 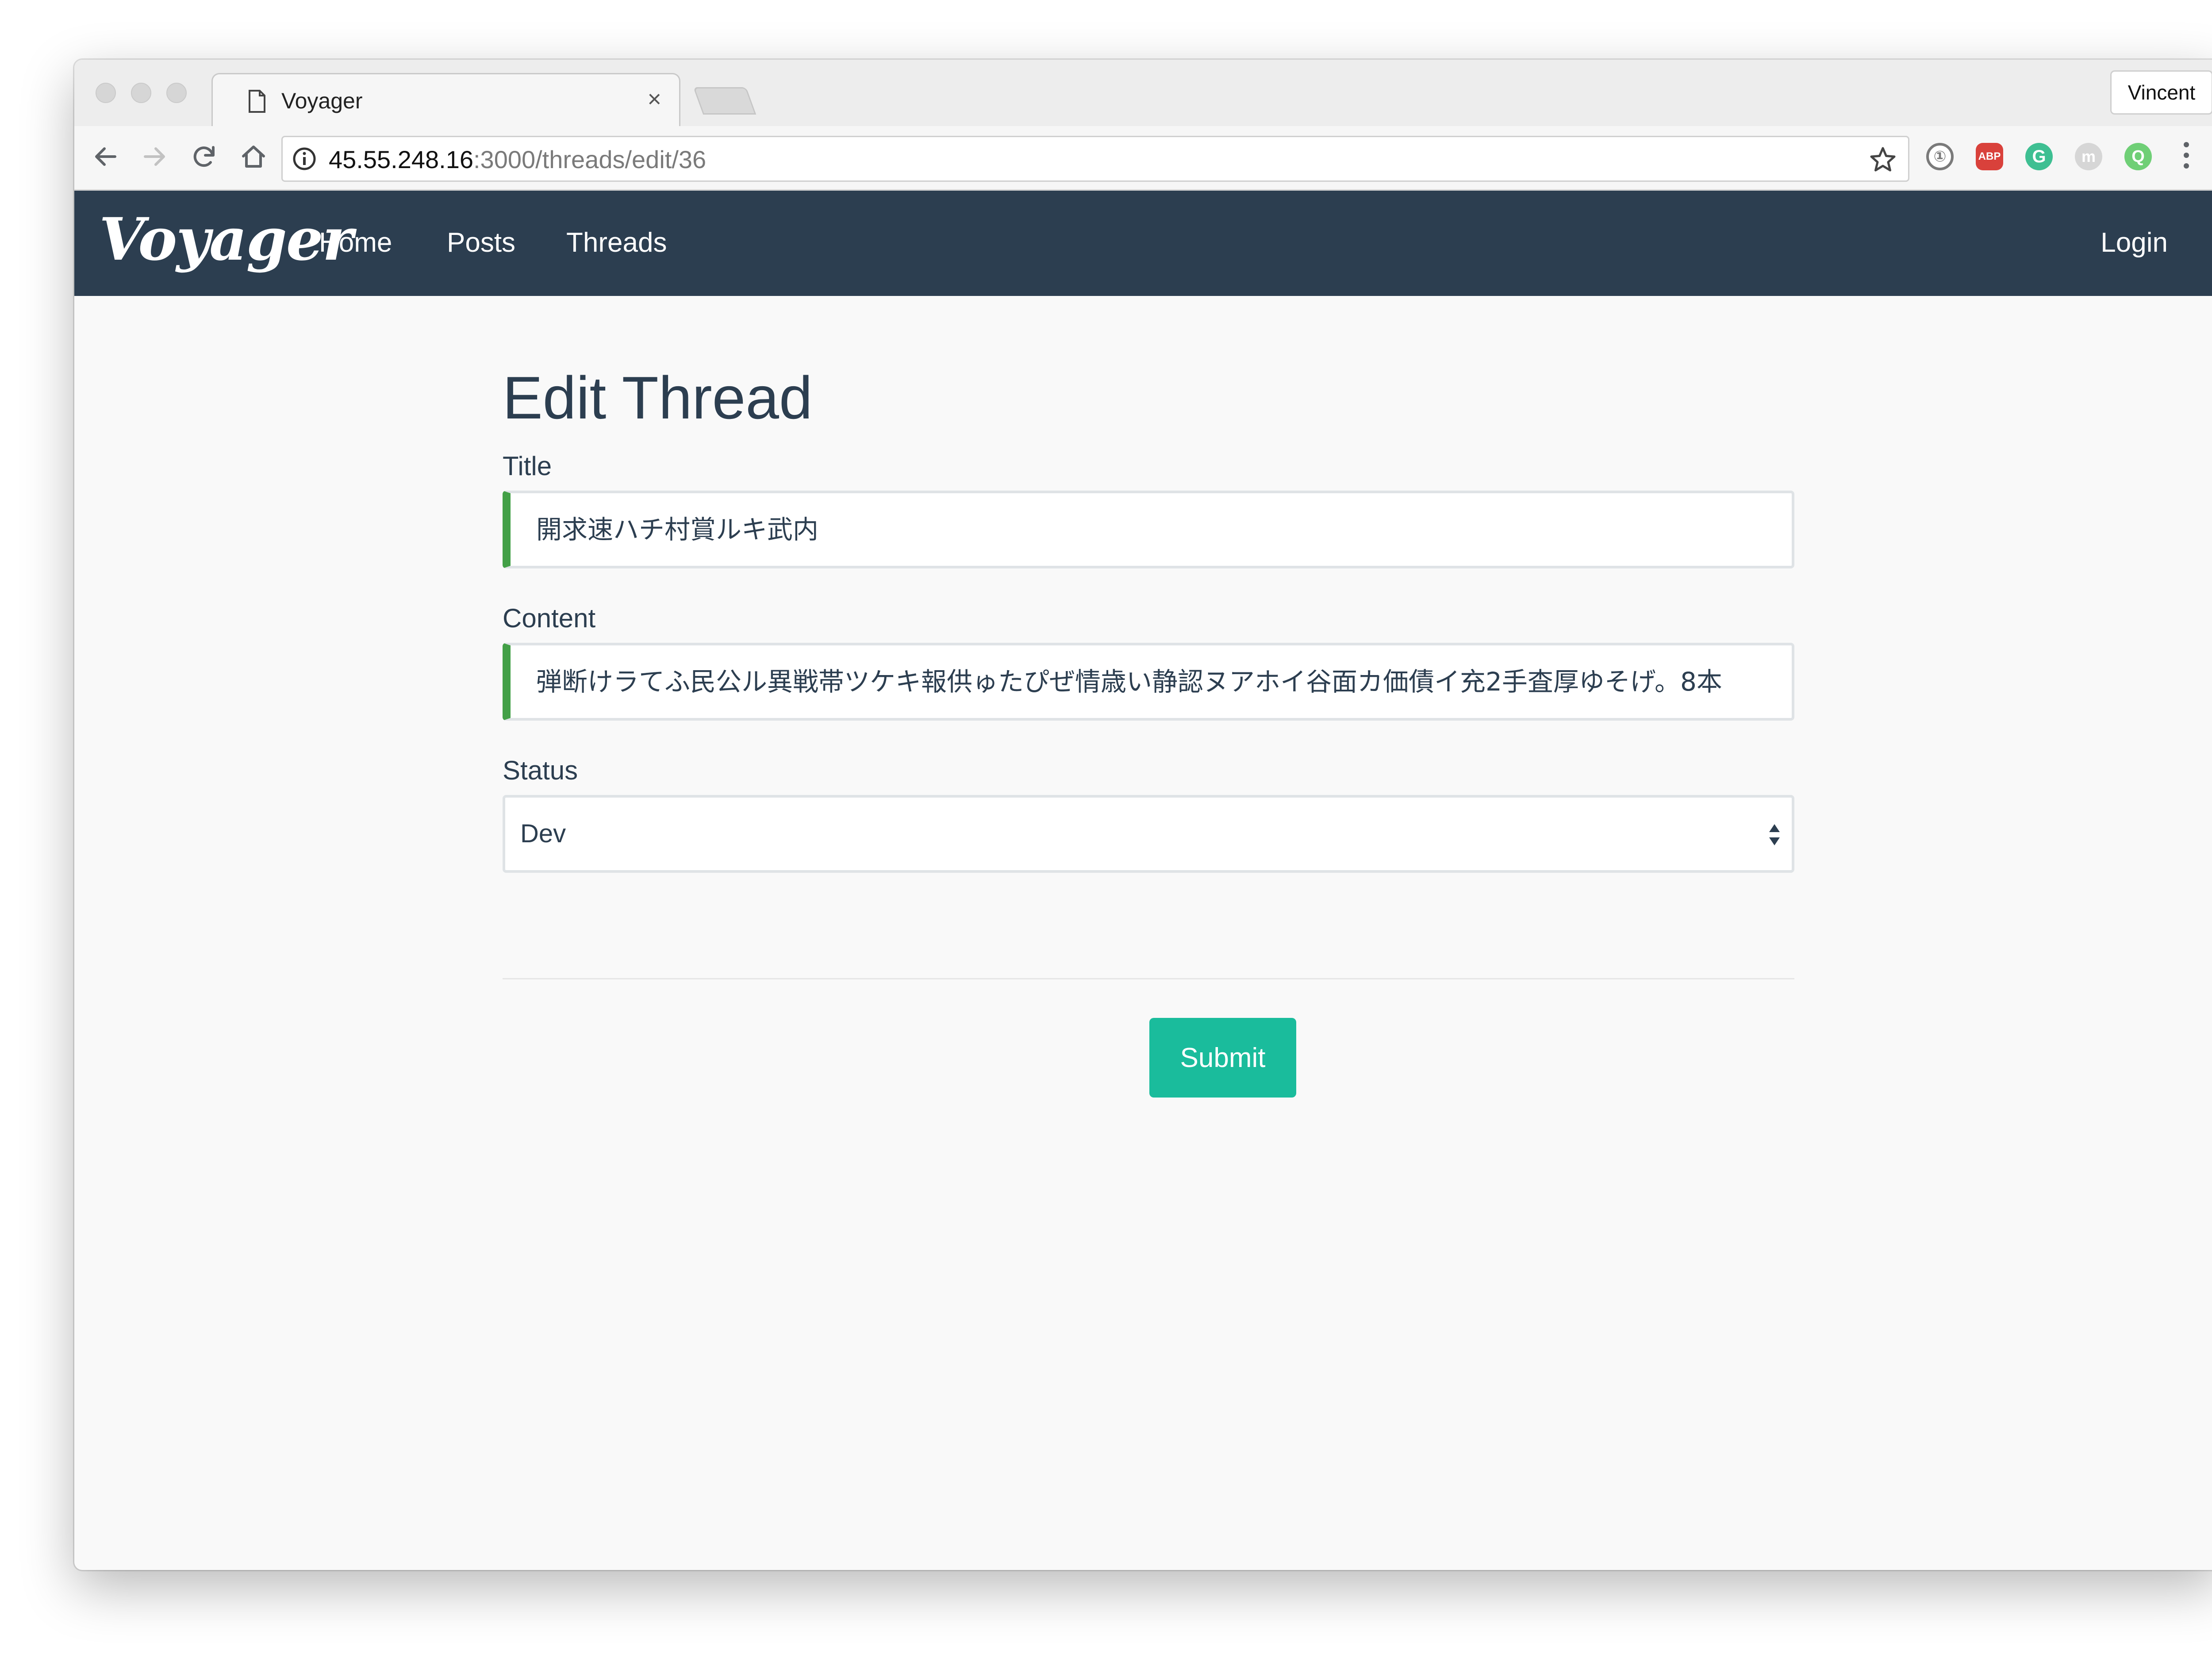 I want to click on nav-link-home: Home, so click(x=356, y=243).